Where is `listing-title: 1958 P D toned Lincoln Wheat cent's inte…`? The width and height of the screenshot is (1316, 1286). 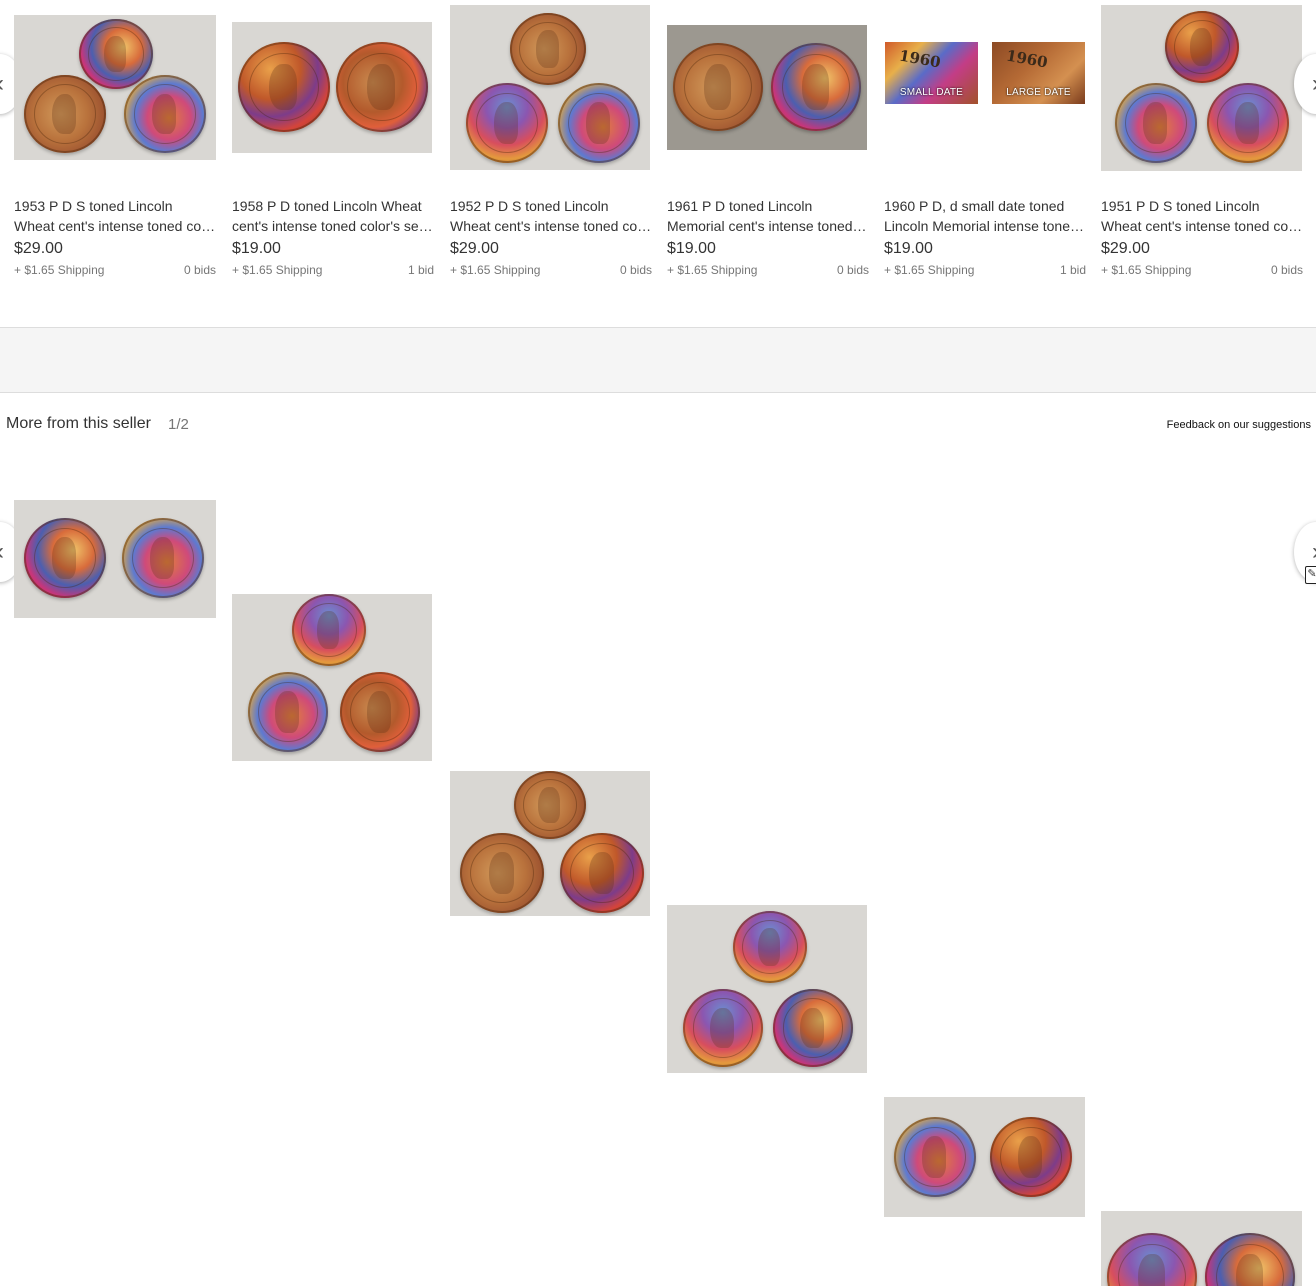
listing-title: 1958 P D toned Lincoln Wheat cent's inte… is located at coordinates (333, 216).